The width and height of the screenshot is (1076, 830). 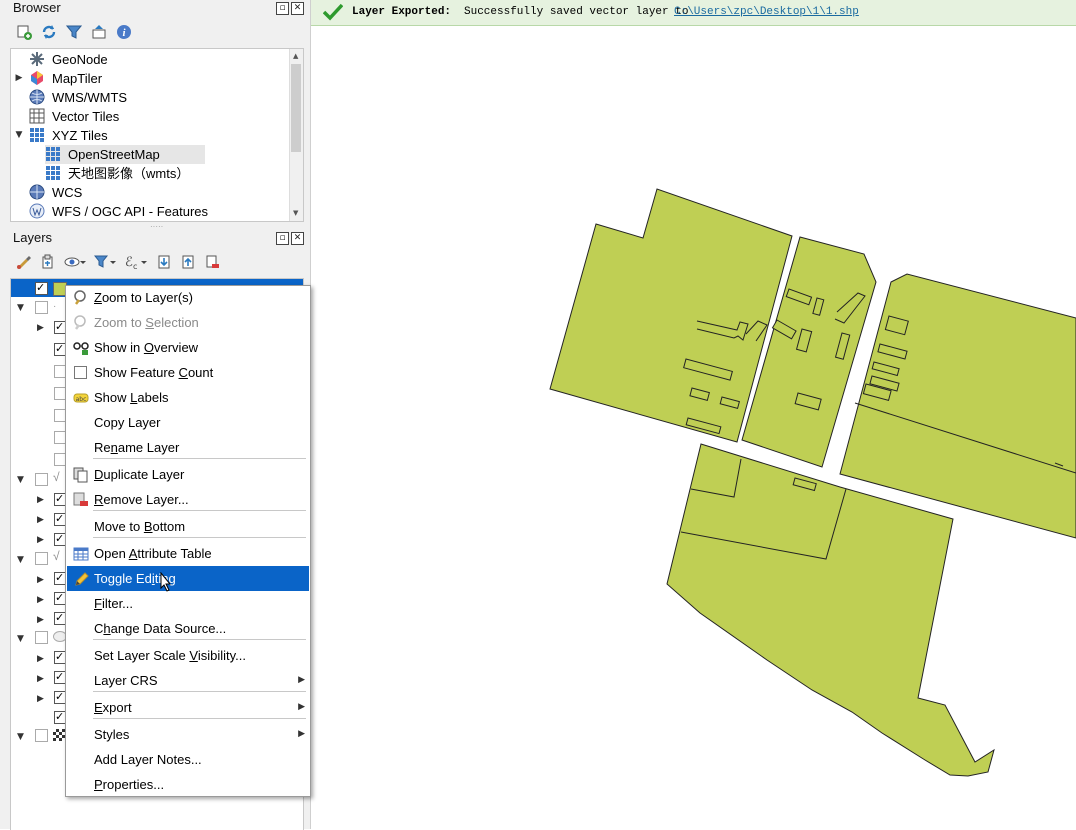 What do you see at coordinates (188, 578) in the screenshot?
I see `menu-item-toggle-editing: Toggle Editing` at bounding box center [188, 578].